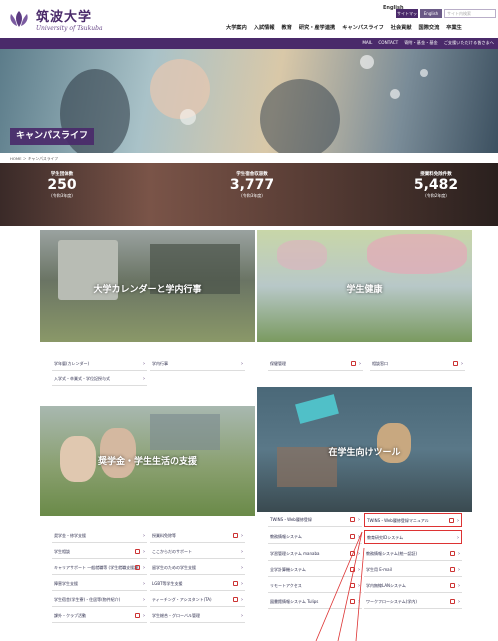  Describe the element at coordinates (197, 364) in the screenshot. I see `link-campus-events: 学内行事 ›` at that location.